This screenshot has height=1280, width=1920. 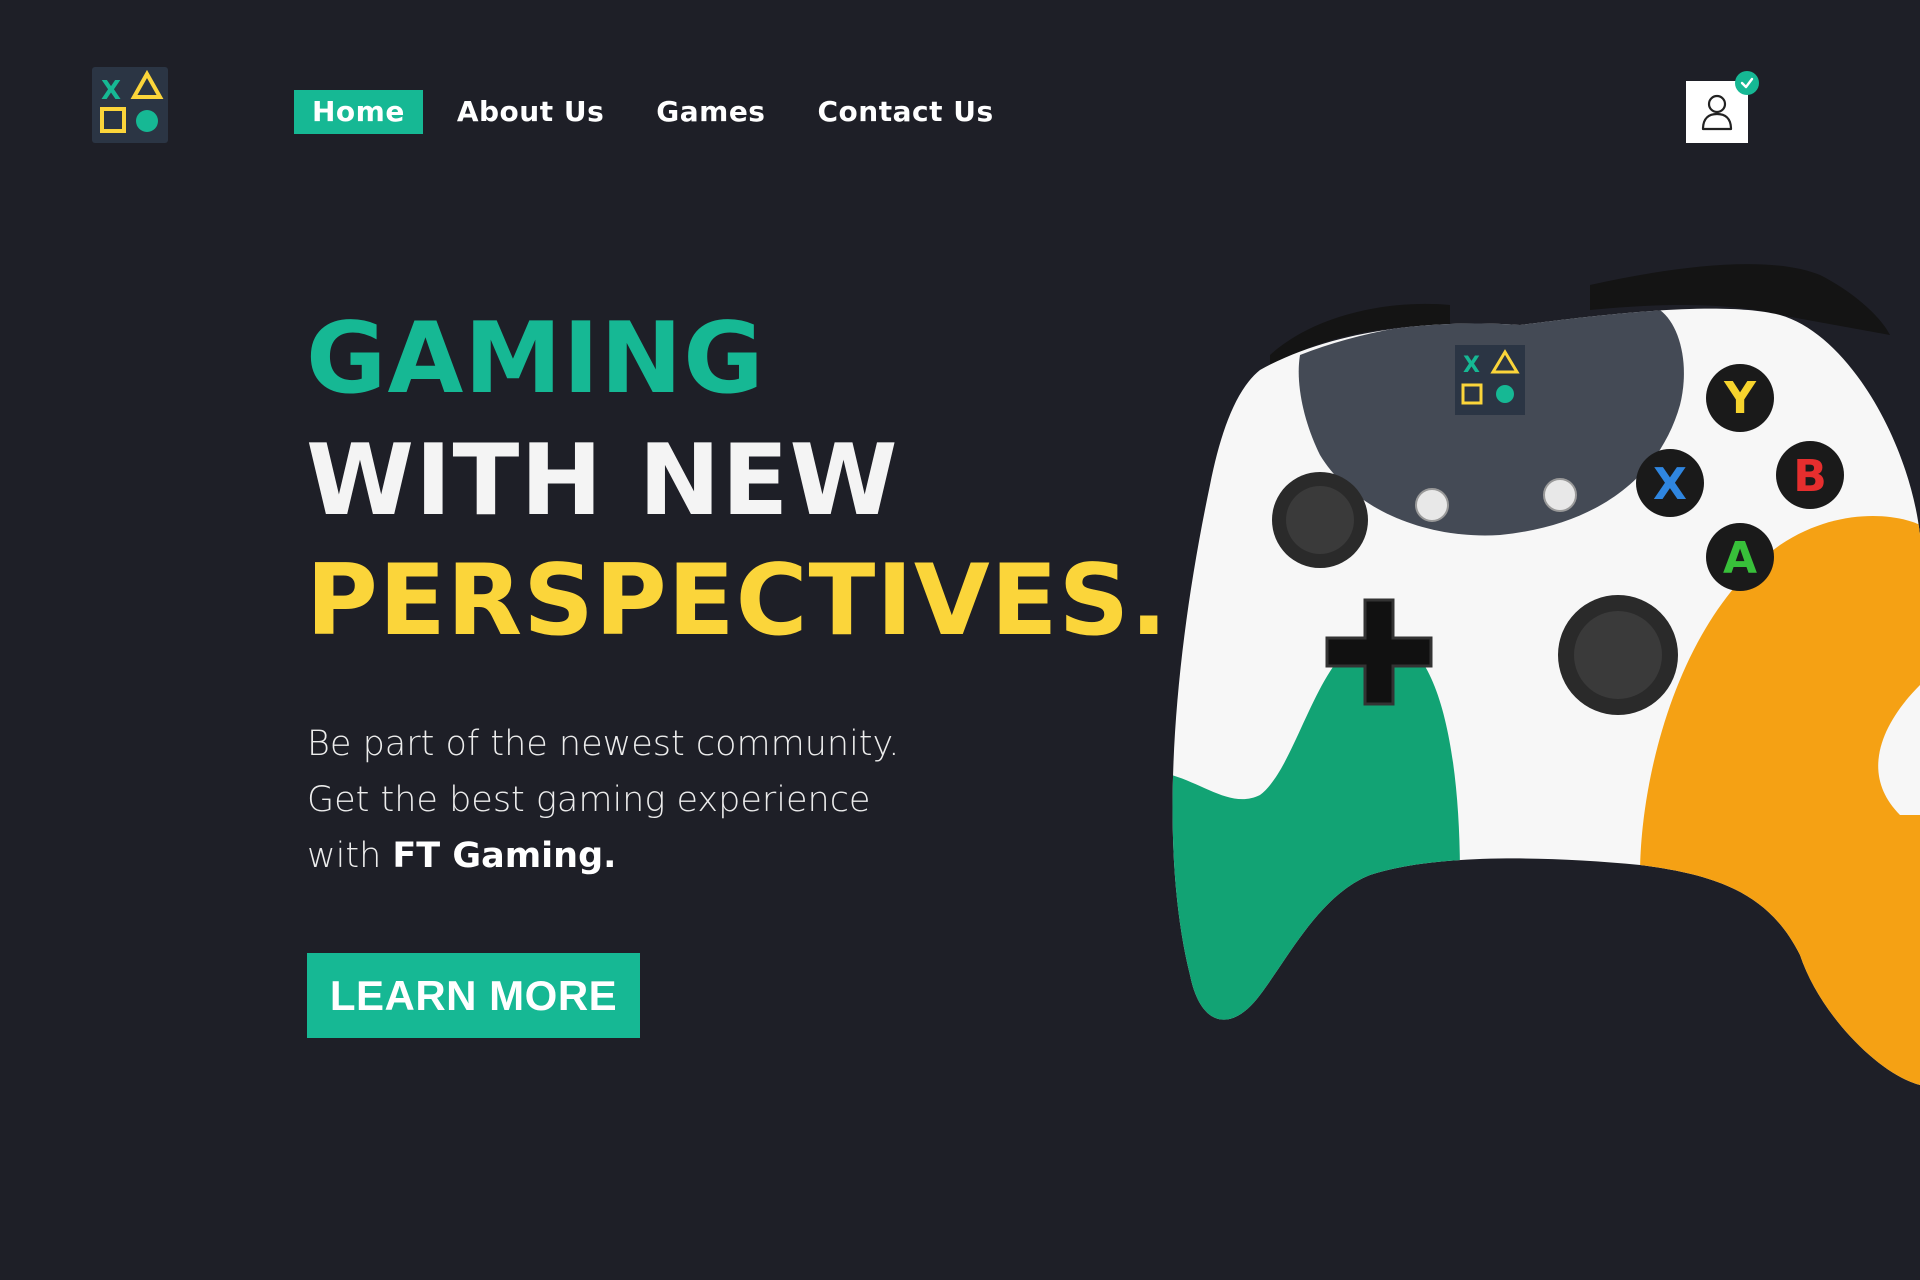 What do you see at coordinates (627, 856) in the screenshot?
I see `description-line-3: with FT Gaming.` at bounding box center [627, 856].